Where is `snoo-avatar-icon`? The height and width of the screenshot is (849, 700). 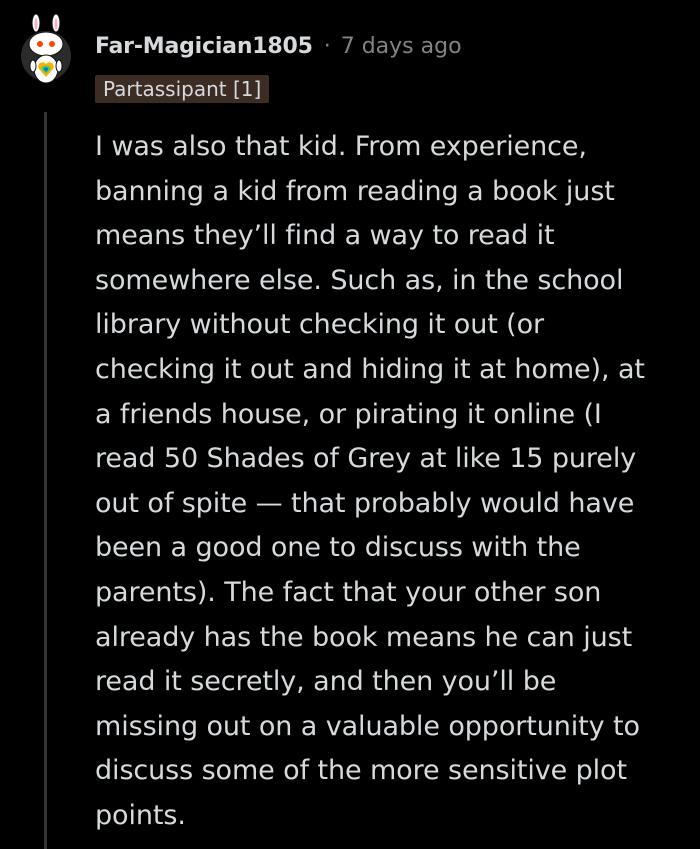 snoo-avatar-icon is located at coordinates (46, 56).